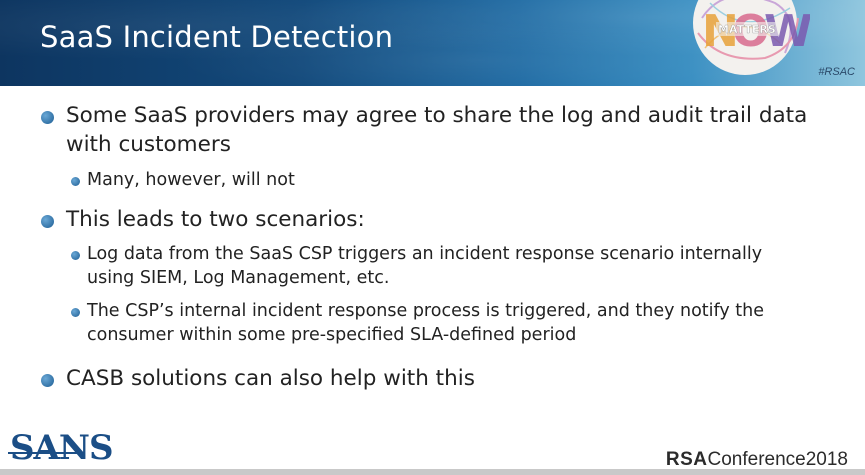 The height and width of the screenshot is (475, 865). I want to click on conference-wordmark: Conference2018, so click(778, 459).